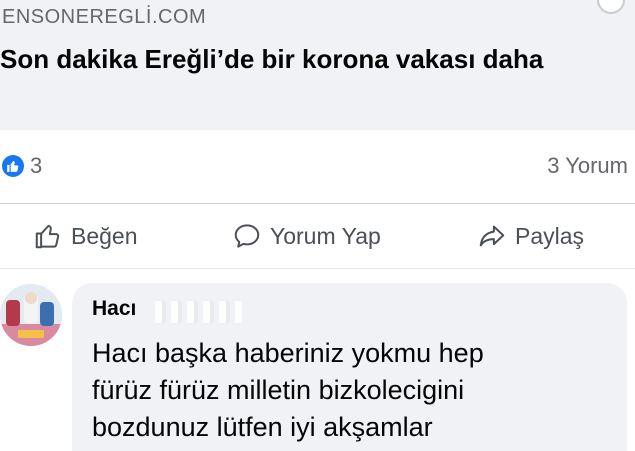  Describe the element at coordinates (104, 235) in the screenshot. I see `like-button-label: Beğen` at that location.